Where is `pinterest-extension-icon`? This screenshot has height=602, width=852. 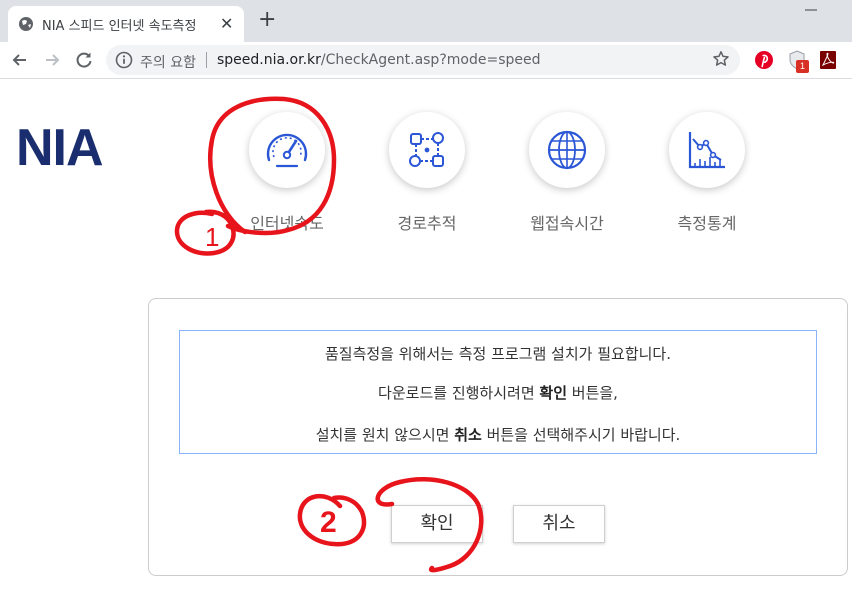 pinterest-extension-icon is located at coordinates (764, 60).